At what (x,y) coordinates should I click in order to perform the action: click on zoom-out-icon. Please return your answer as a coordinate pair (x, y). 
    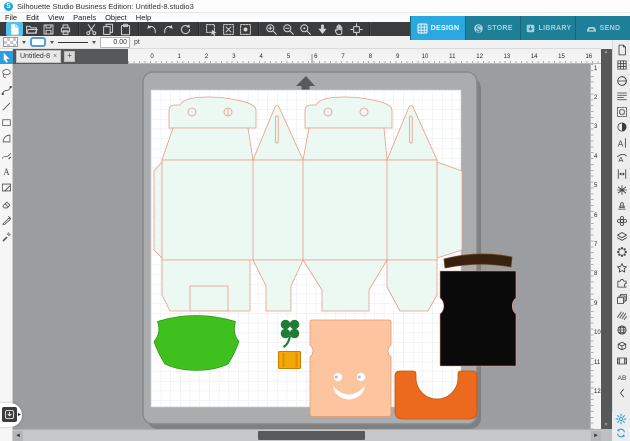
    Looking at the image, I should click on (288, 29).